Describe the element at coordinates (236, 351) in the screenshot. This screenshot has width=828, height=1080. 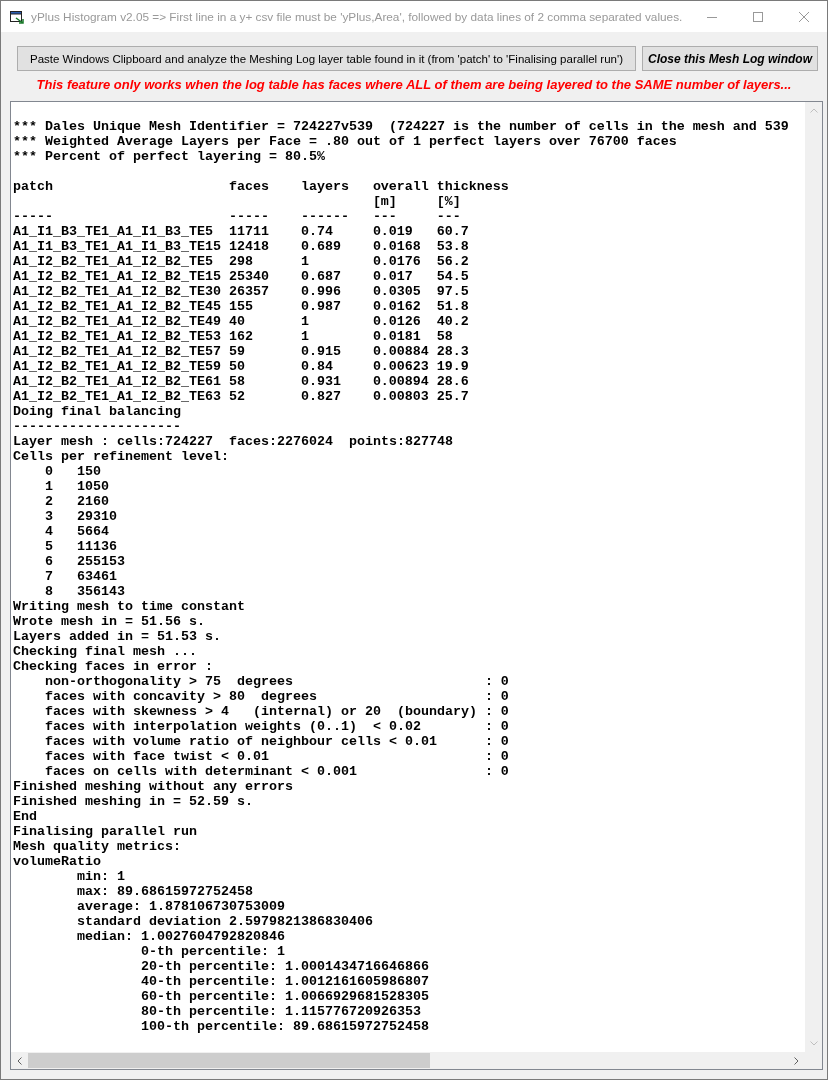
I see `table-cell: 59` at that location.